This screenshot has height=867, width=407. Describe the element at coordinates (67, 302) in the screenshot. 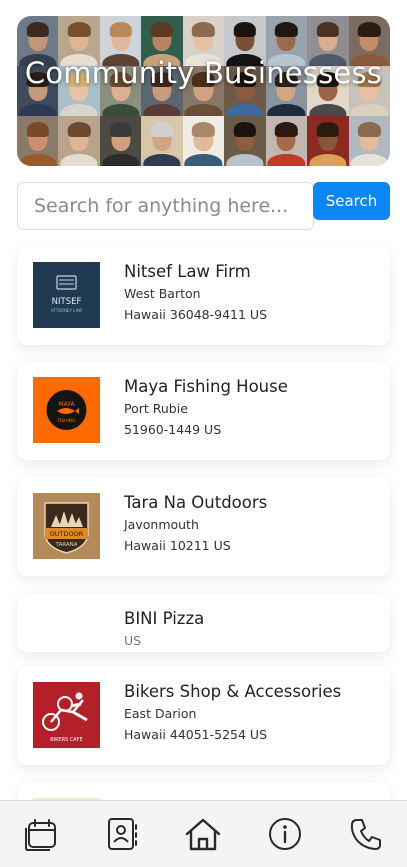

I see `nitsef-logo-text: NITSEF` at that location.